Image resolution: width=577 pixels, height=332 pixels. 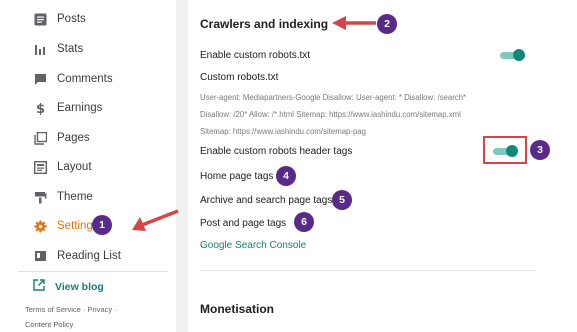 What do you see at coordinates (53, 309) in the screenshot?
I see `terms-link: Terms of Service` at bounding box center [53, 309].